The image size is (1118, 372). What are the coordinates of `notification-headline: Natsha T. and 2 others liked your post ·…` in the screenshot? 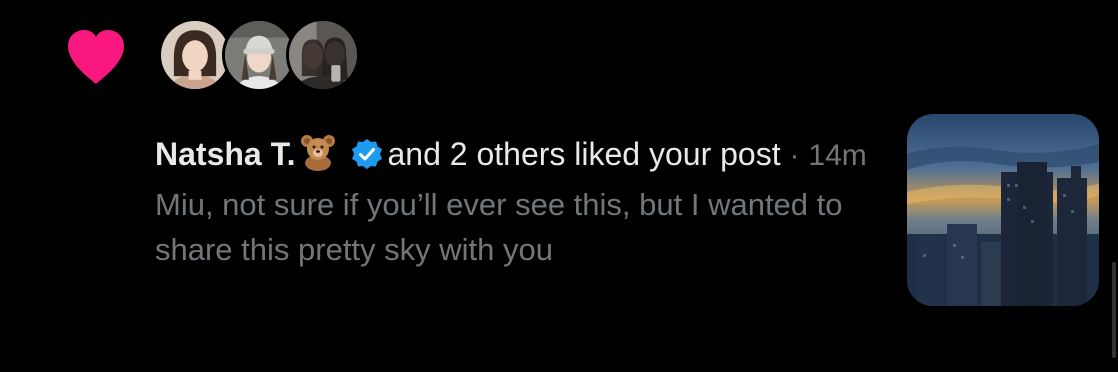 It's located at (515, 155).